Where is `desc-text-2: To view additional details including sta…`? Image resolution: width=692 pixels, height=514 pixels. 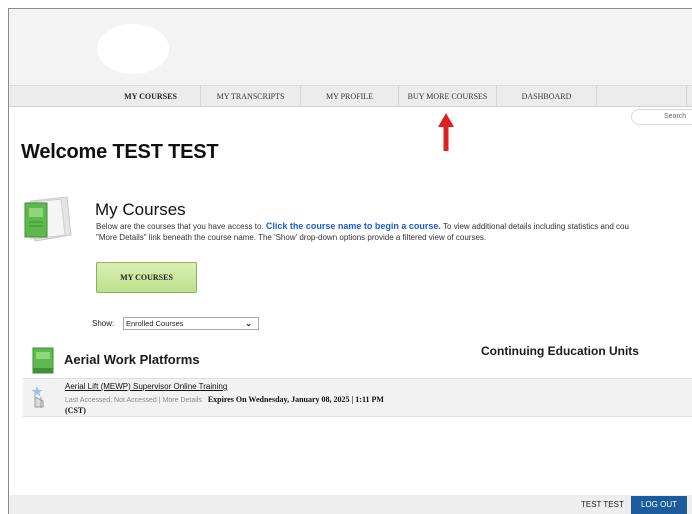 desc-text-2: To view additional details including sta… is located at coordinates (534, 226).